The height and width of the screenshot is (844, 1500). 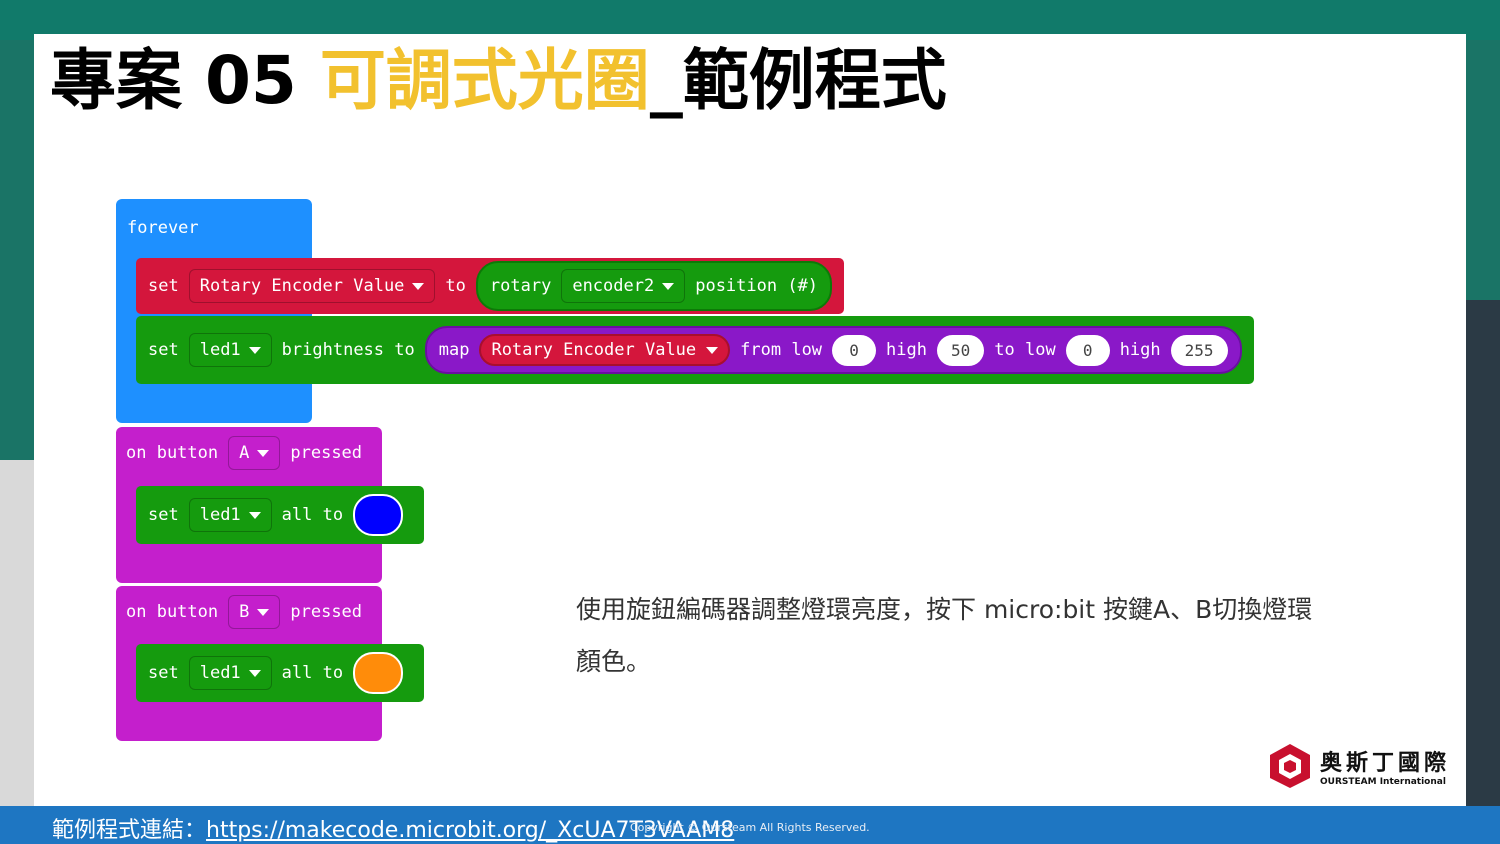 What do you see at coordinates (254, 612) in the screenshot?
I see `button-b-dropdown: B` at bounding box center [254, 612].